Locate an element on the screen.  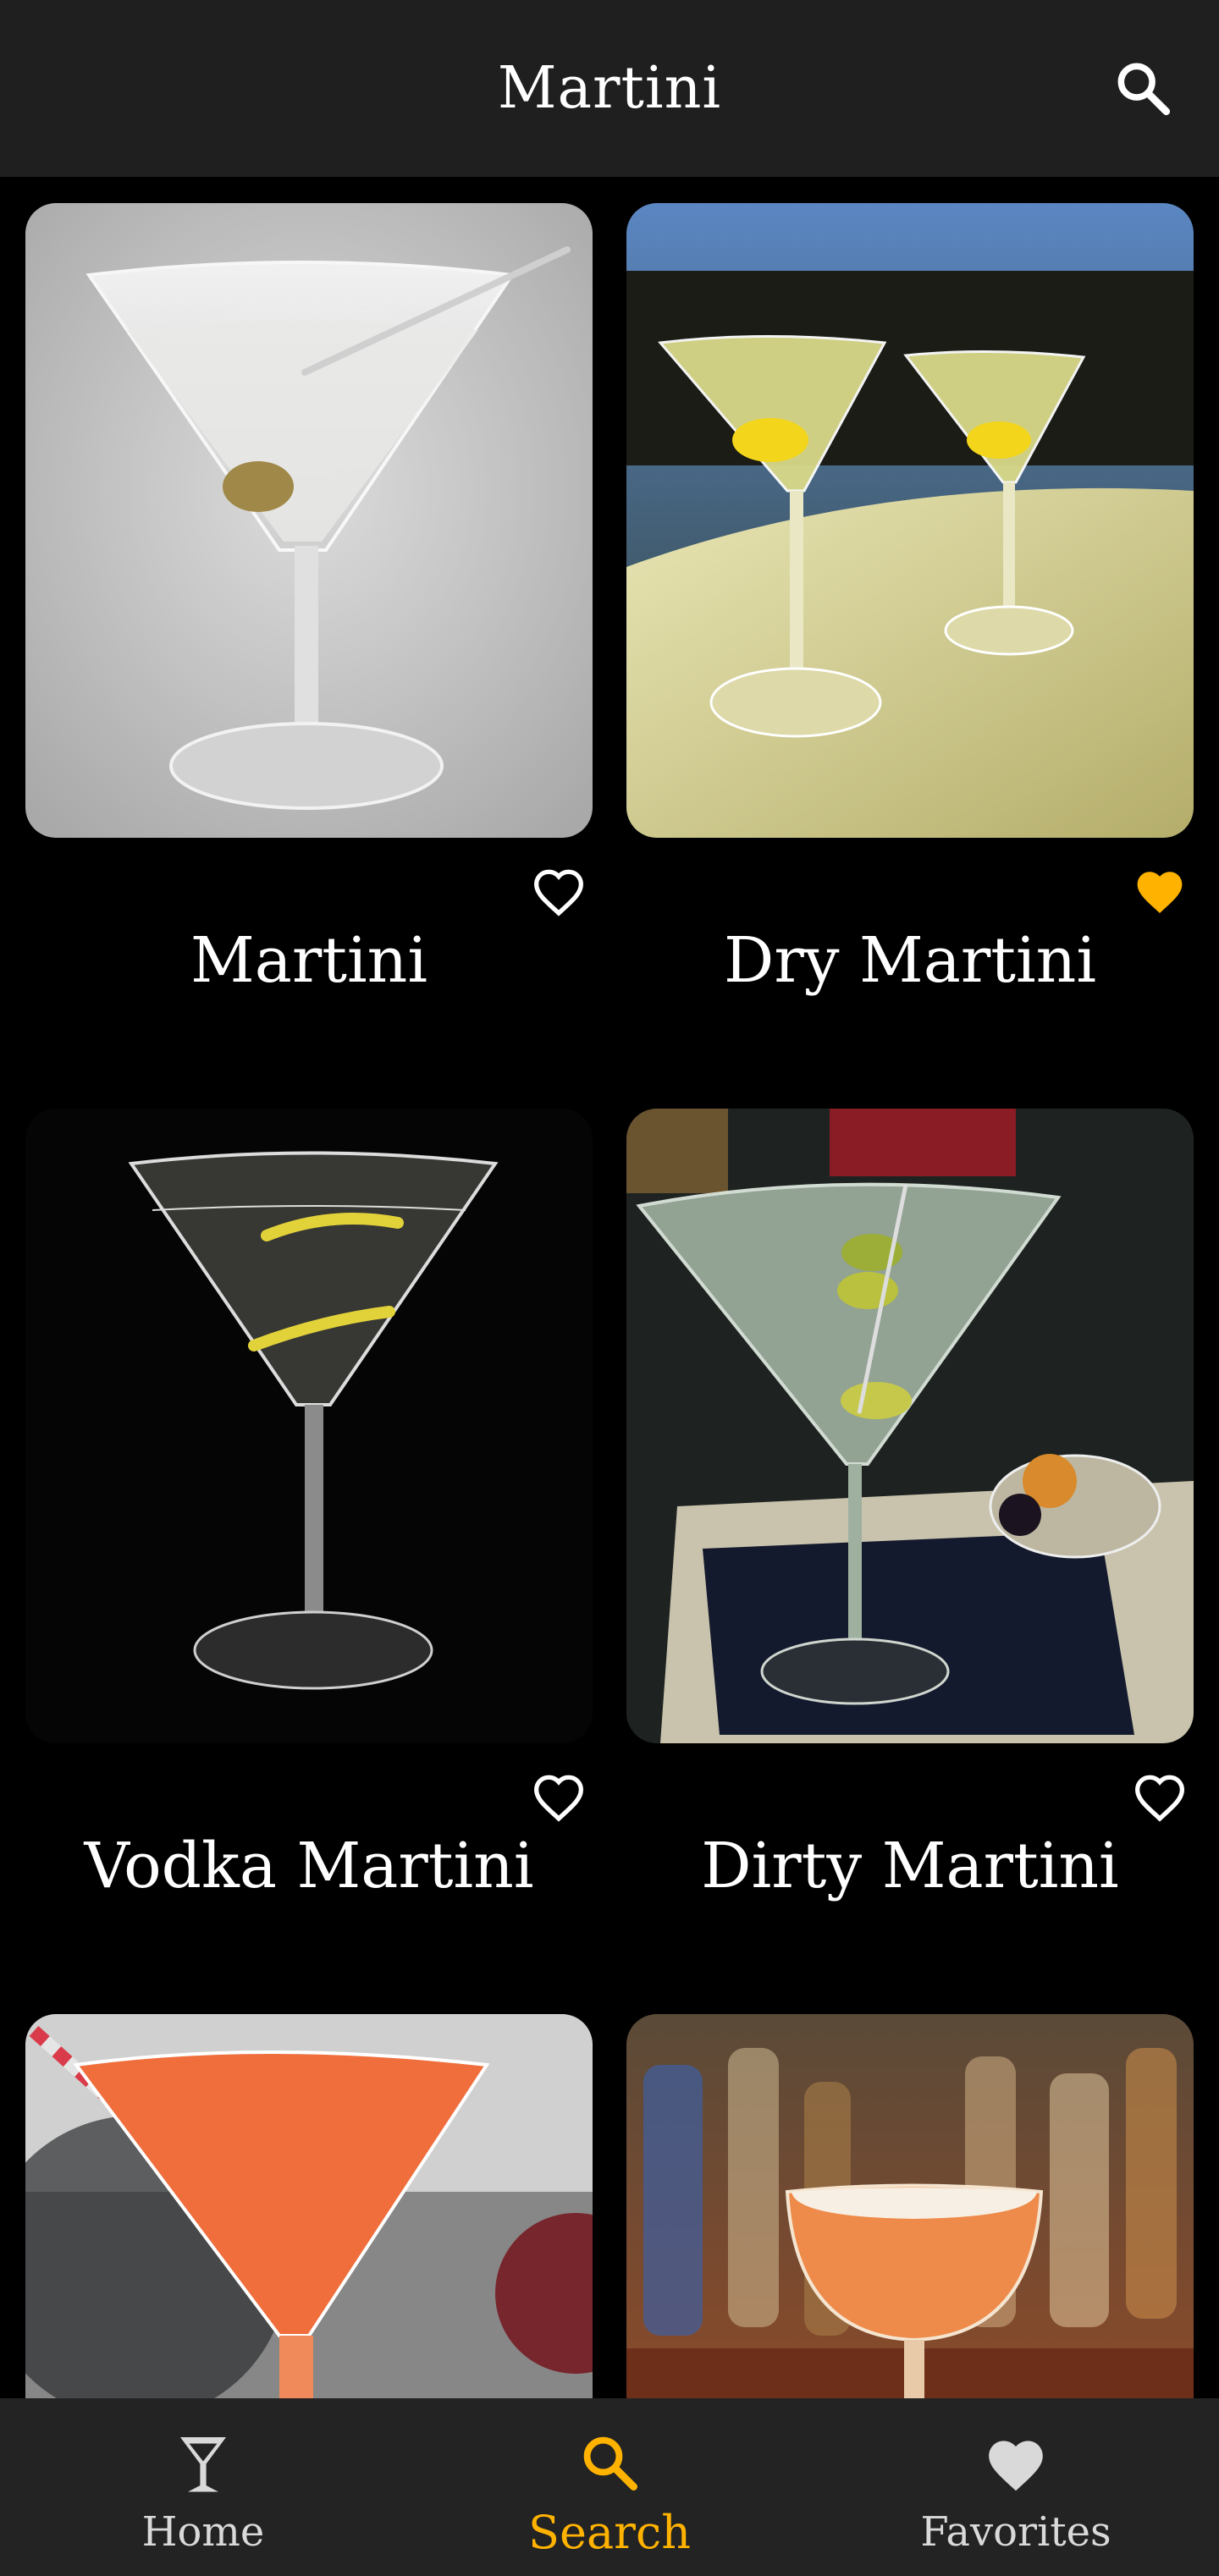
bottom-navigation: Home Search Favorites is located at coordinates (609, 2487).